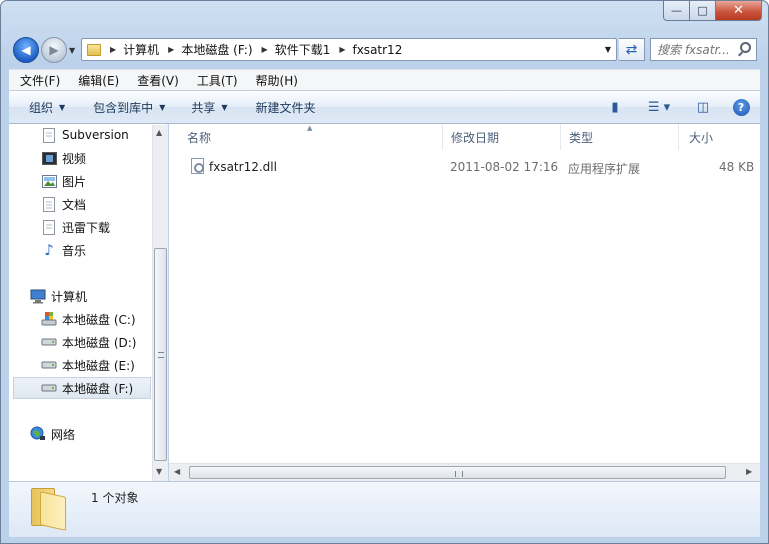  I want to click on scroll-down-arrow-icon: ▼, so click(159, 471).